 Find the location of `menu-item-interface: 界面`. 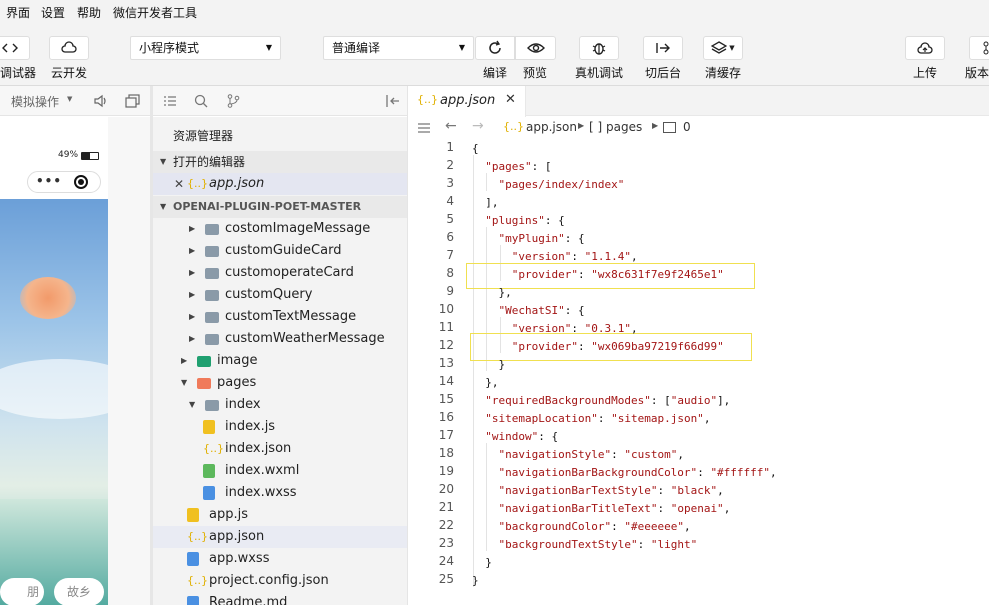

menu-item-interface: 界面 is located at coordinates (18, 12).